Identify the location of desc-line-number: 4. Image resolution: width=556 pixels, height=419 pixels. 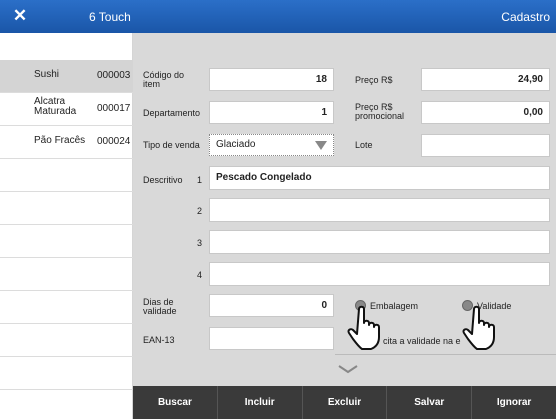
(200, 275).